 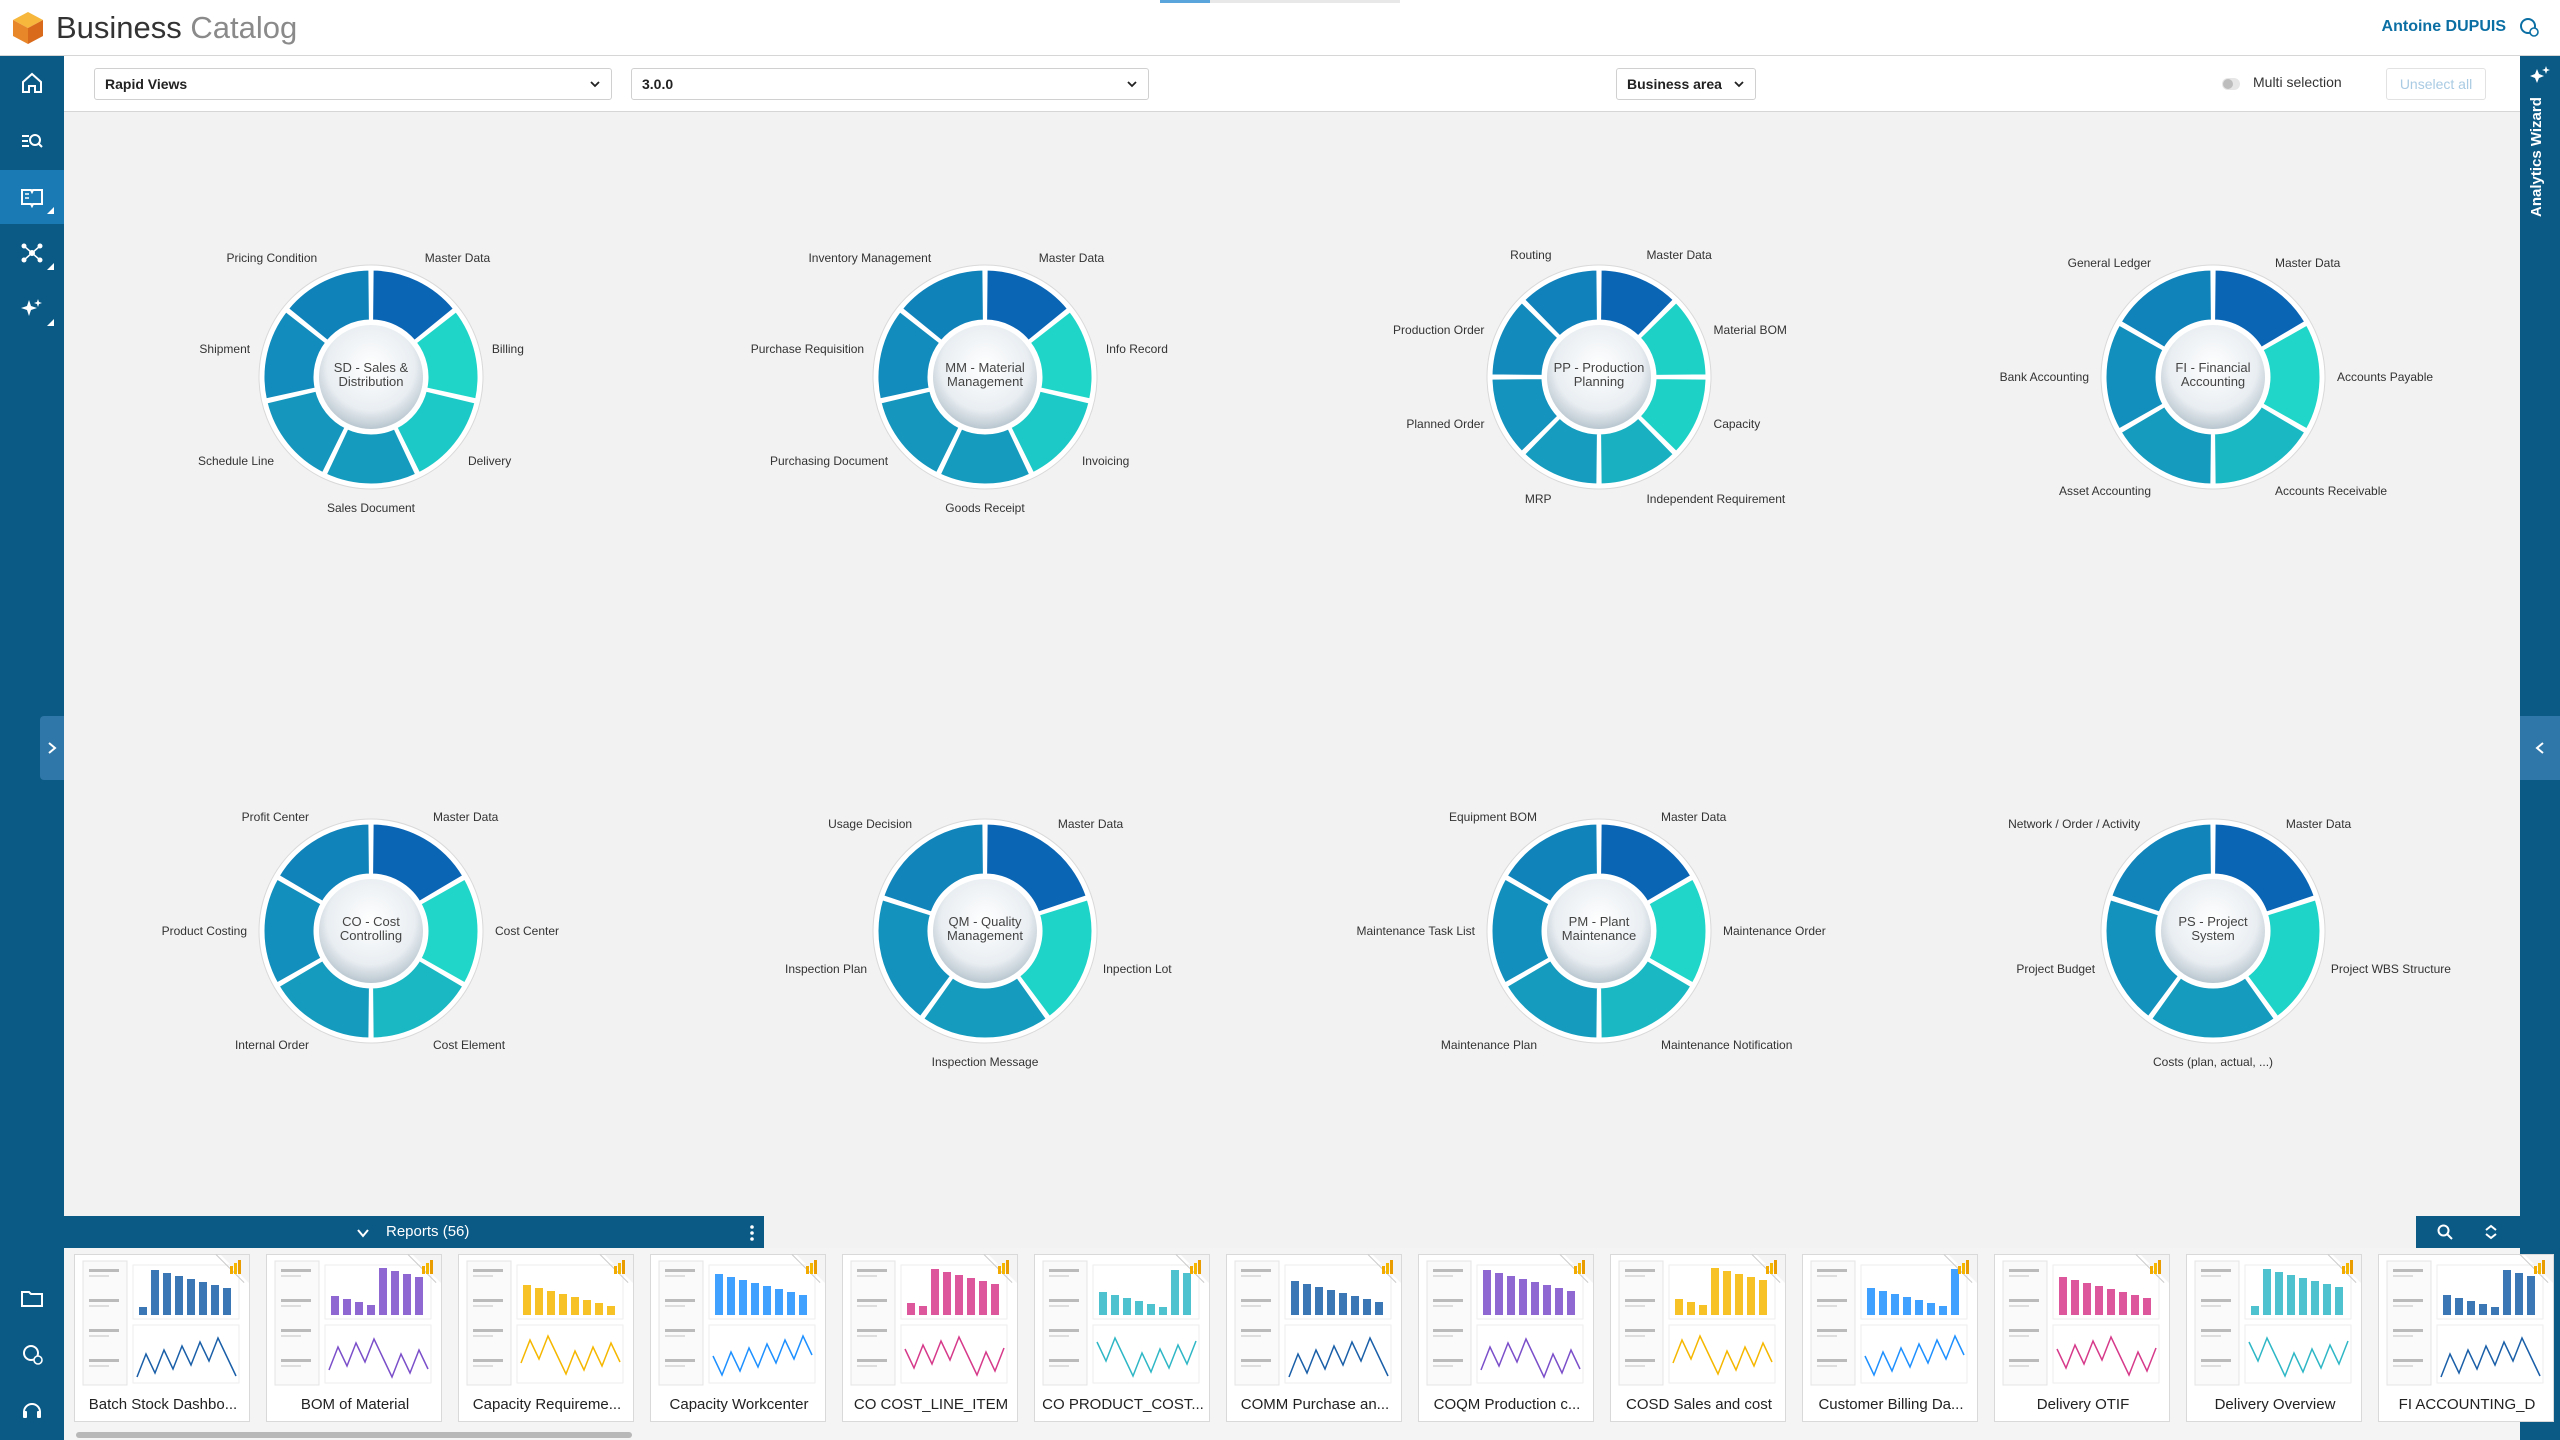 I want to click on business-catalog-button, so click(x=32, y=197).